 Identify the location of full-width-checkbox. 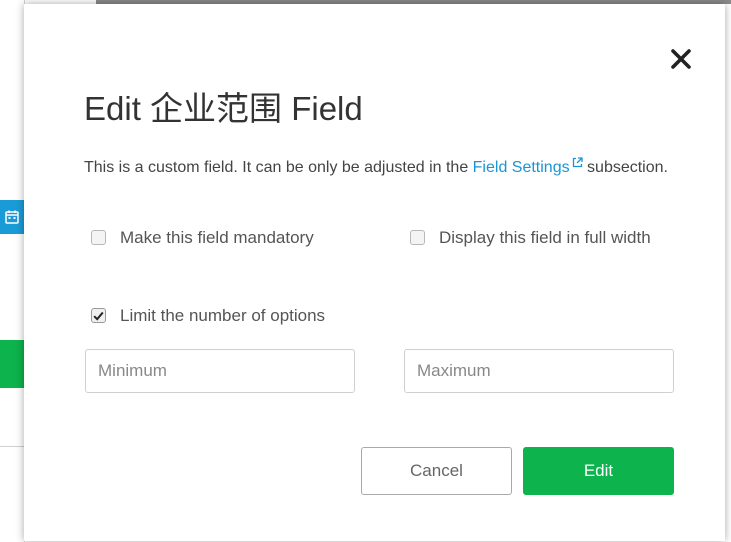
(417, 237).